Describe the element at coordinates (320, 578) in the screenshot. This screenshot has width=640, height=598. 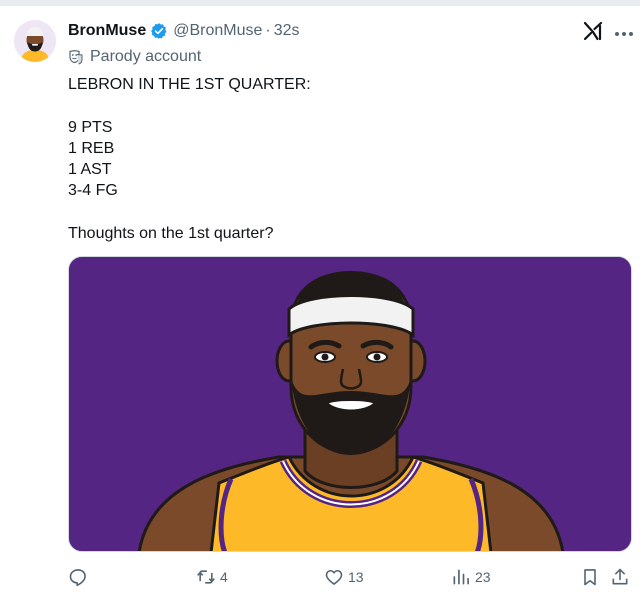
I see `tweet-actions: 4 13 23` at that location.